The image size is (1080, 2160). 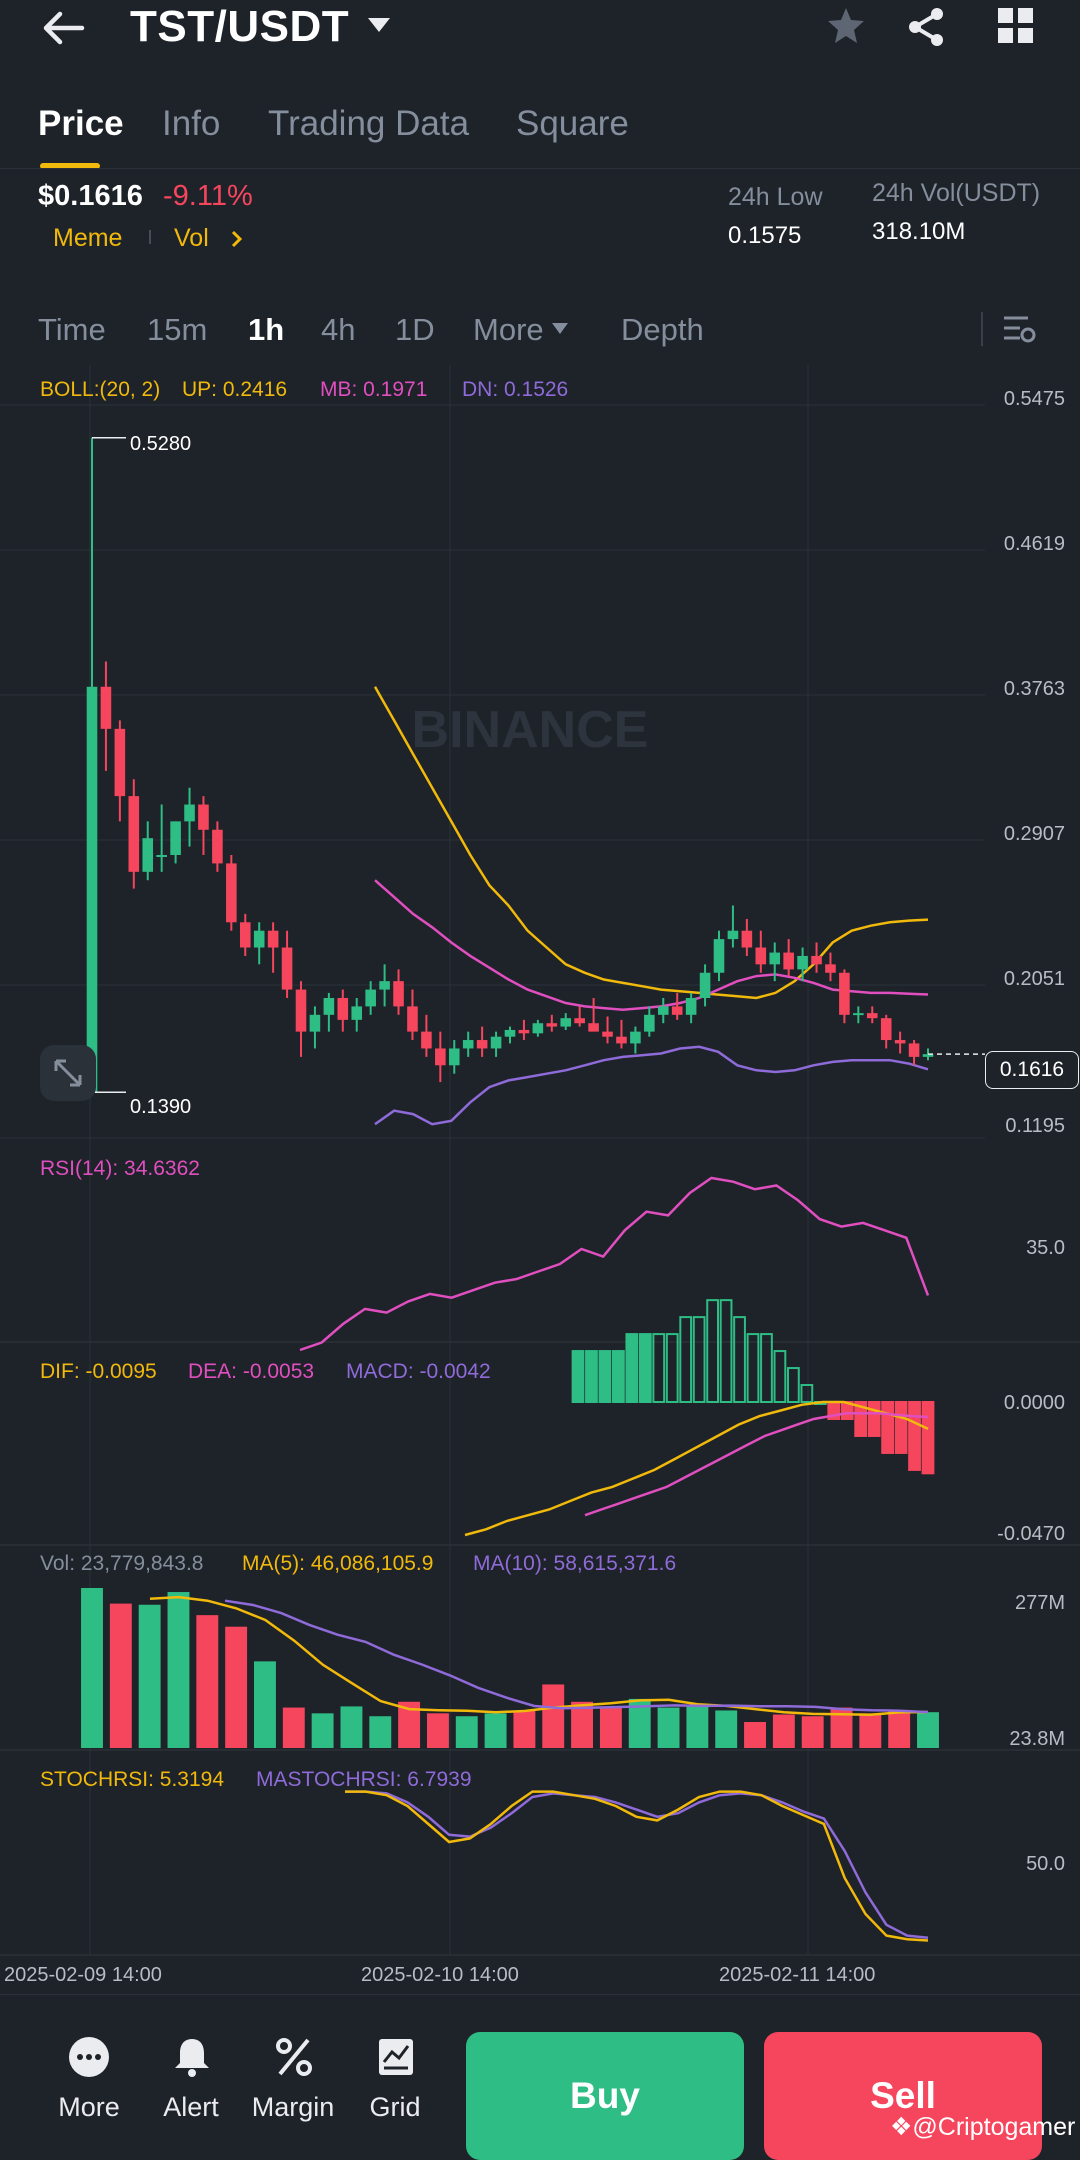 I want to click on chart-settings-icon, so click(x=1019, y=329).